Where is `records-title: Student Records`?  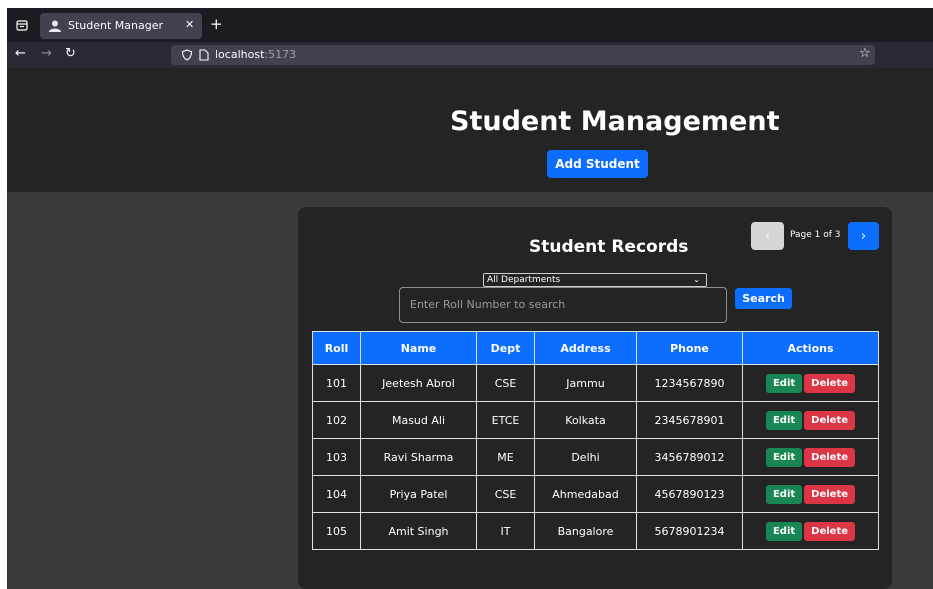
records-title: Student Records is located at coordinates (609, 247).